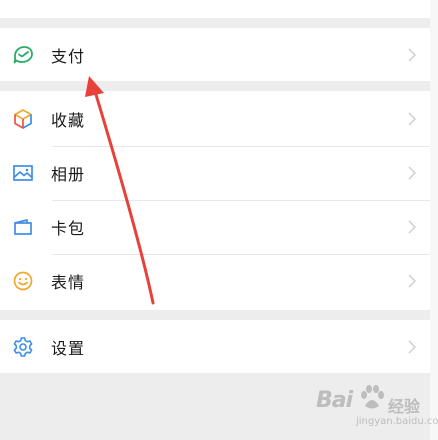 The width and height of the screenshot is (438, 440). What do you see at coordinates (68, 56) in the screenshot?
I see `menu-item-label: 支付` at bounding box center [68, 56].